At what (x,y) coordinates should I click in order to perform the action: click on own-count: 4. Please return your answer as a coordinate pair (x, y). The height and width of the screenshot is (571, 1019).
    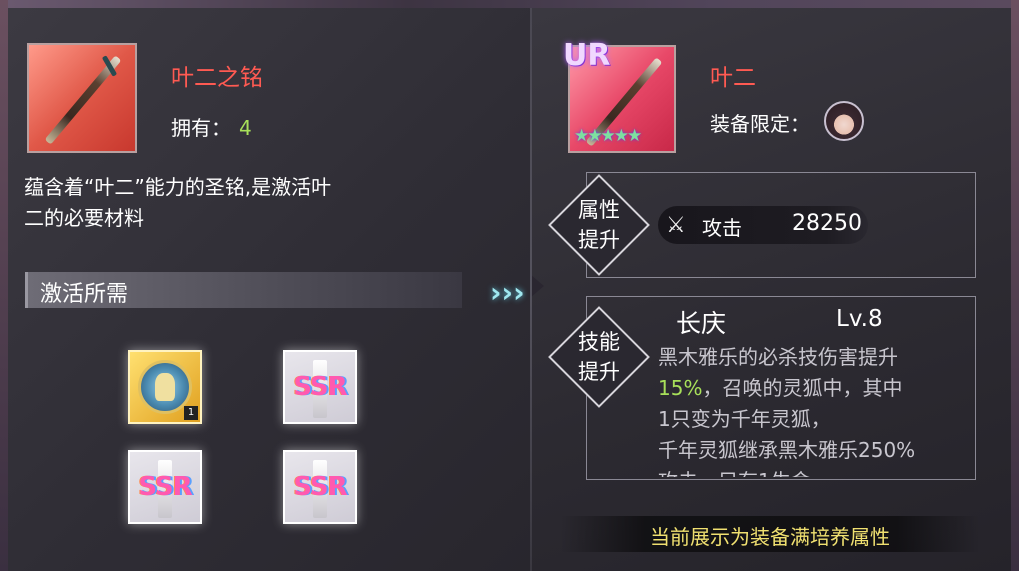
    Looking at the image, I should click on (245, 128).